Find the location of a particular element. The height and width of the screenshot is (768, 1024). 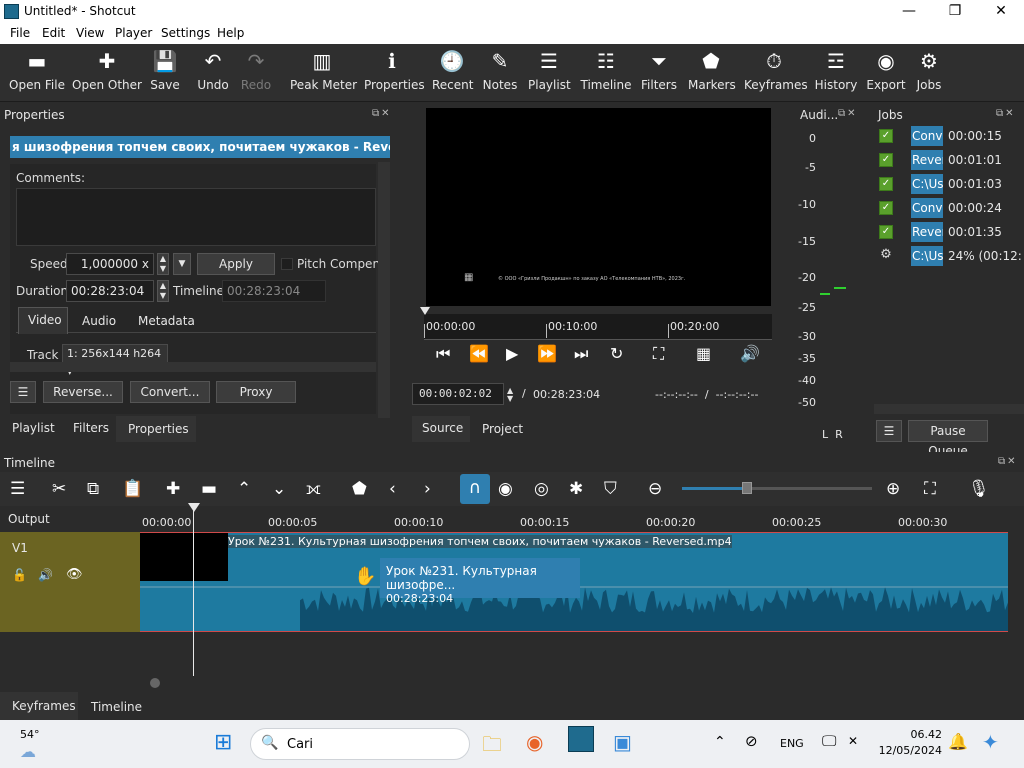

properties-vertical-scrollbar is located at coordinates (384, 290).